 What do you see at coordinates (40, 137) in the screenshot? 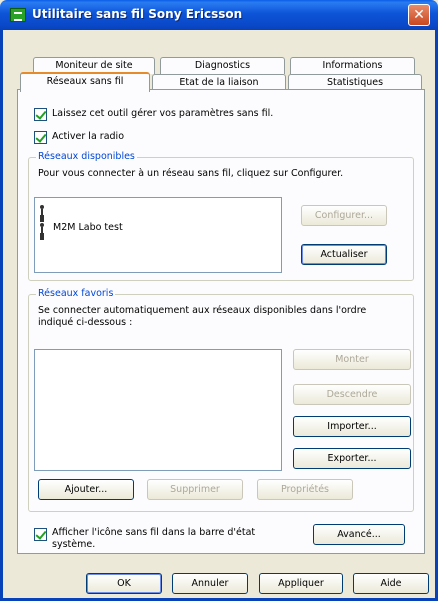
I see `enable-radio-checkbox` at bounding box center [40, 137].